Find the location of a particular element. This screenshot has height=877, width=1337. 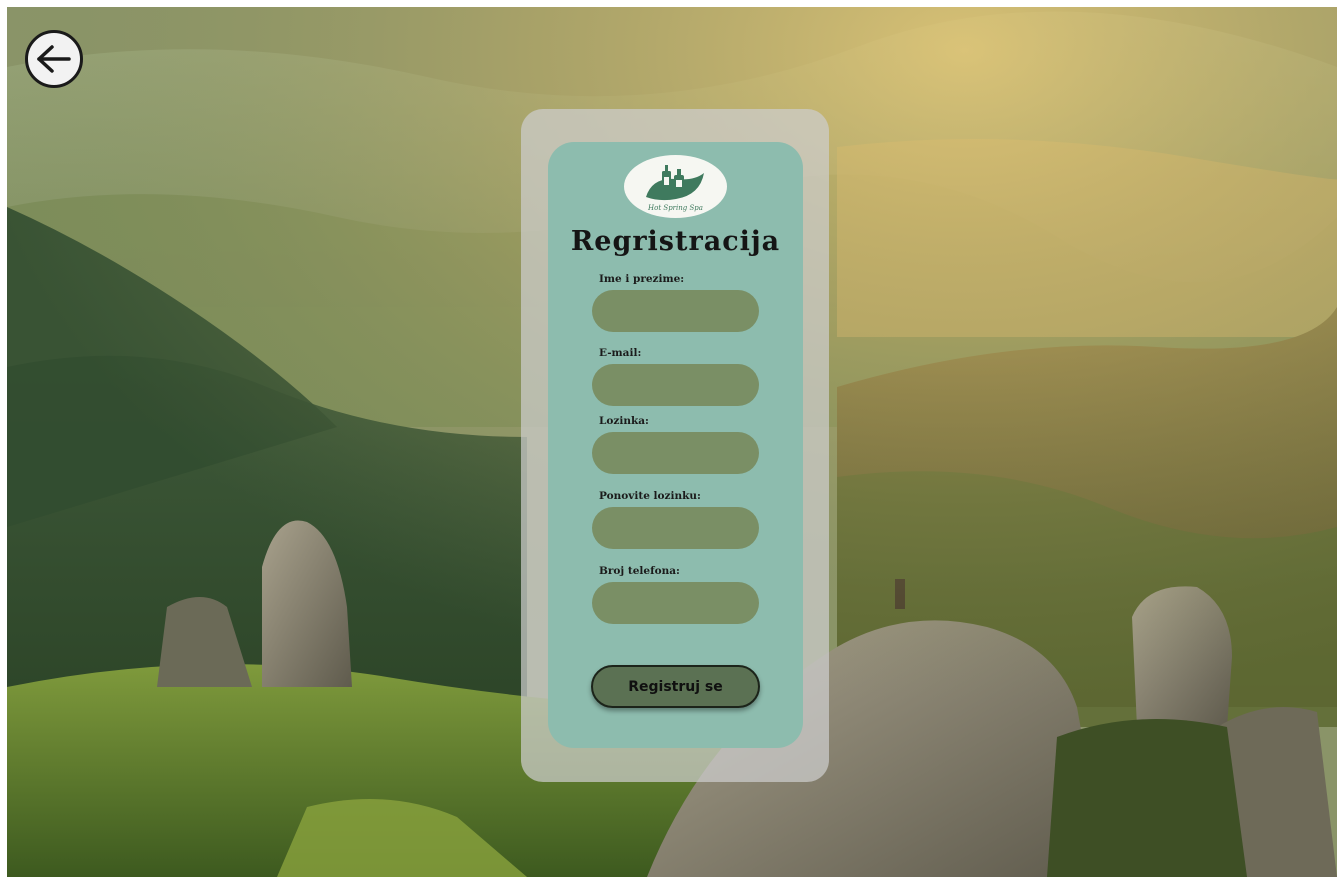

full-name-label: Ime i prezime: is located at coordinates (642, 279).